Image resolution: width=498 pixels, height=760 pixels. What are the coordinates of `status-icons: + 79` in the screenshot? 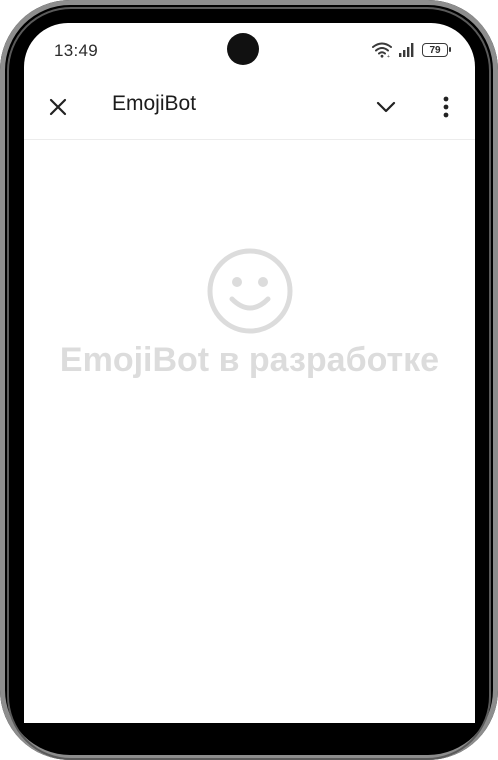 It's located at (411, 50).